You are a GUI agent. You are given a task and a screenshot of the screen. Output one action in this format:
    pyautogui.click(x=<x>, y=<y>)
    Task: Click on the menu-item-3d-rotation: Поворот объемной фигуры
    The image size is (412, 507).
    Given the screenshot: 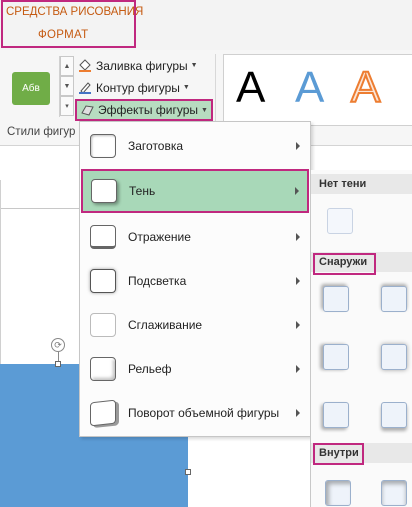 What is the action you would take?
    pyautogui.click(x=195, y=413)
    